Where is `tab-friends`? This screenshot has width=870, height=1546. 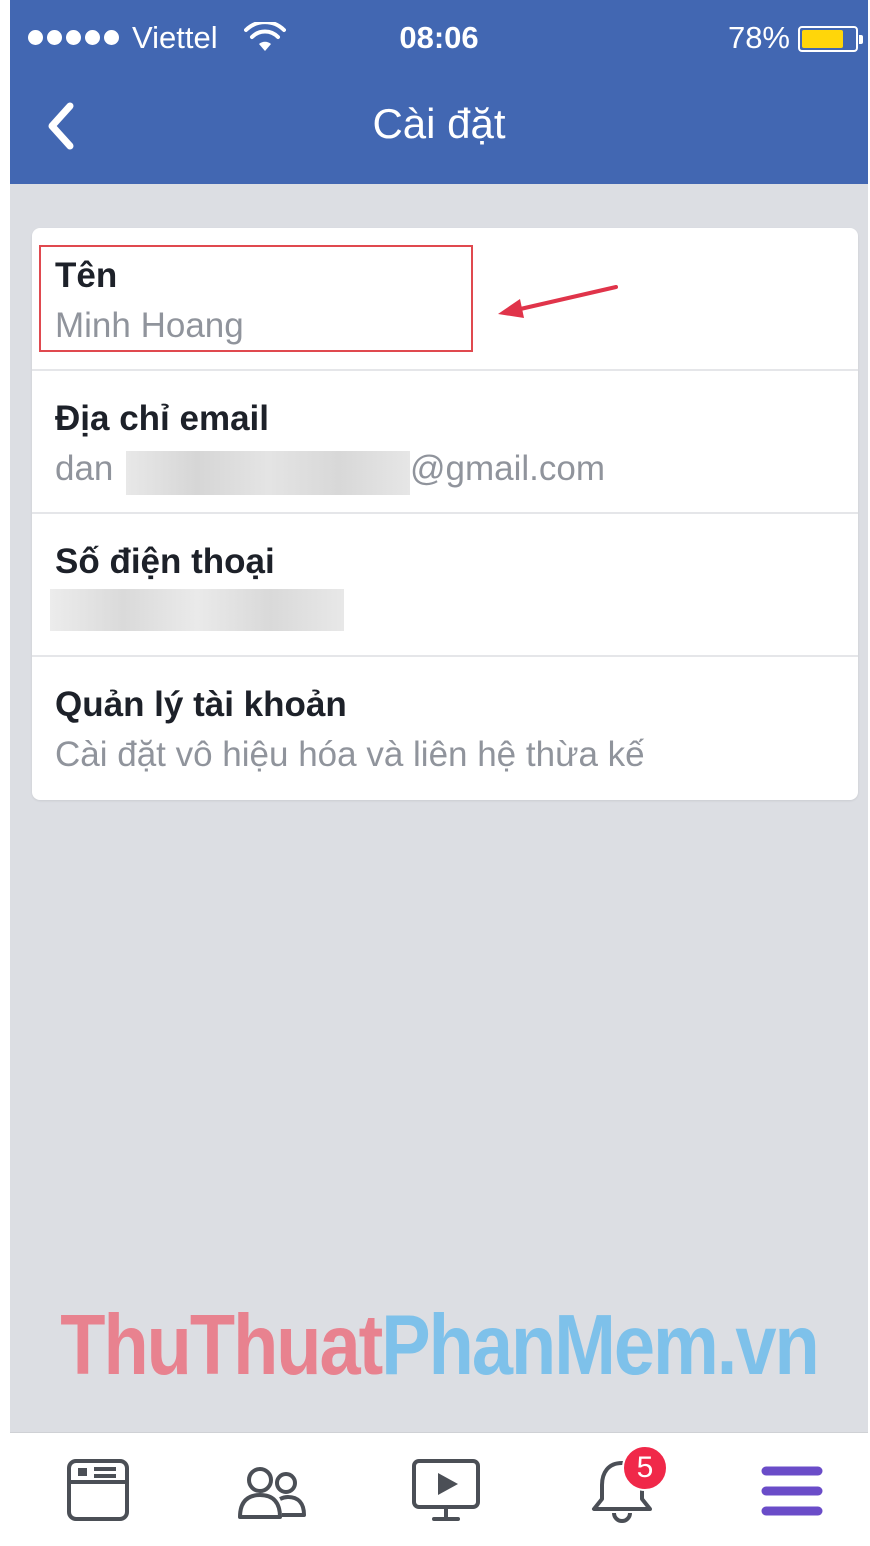
tab-friends is located at coordinates (272, 1491).